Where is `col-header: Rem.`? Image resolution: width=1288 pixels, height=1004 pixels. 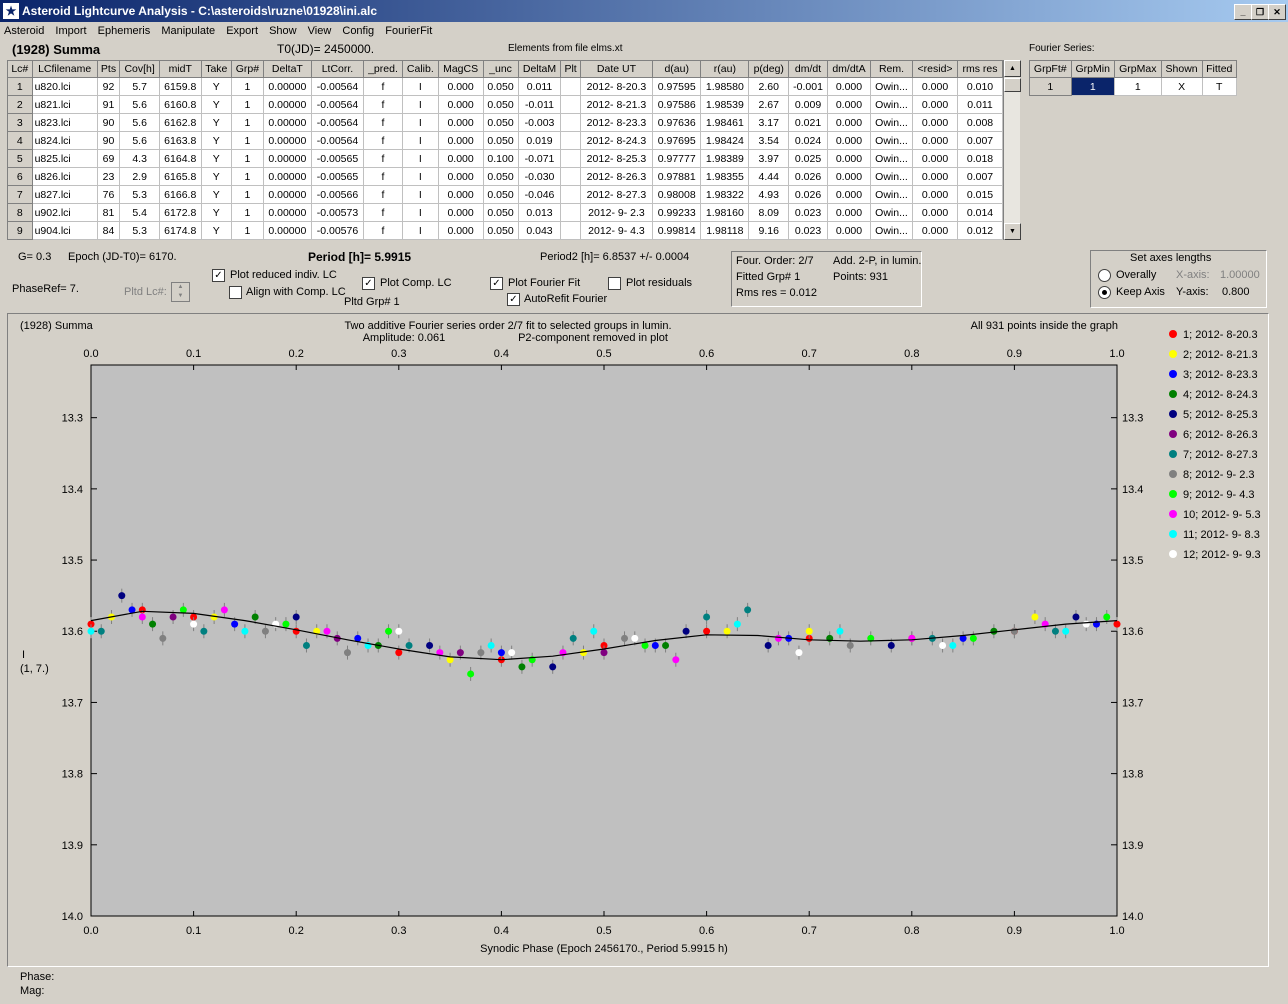
col-header: Rem. is located at coordinates (891, 69).